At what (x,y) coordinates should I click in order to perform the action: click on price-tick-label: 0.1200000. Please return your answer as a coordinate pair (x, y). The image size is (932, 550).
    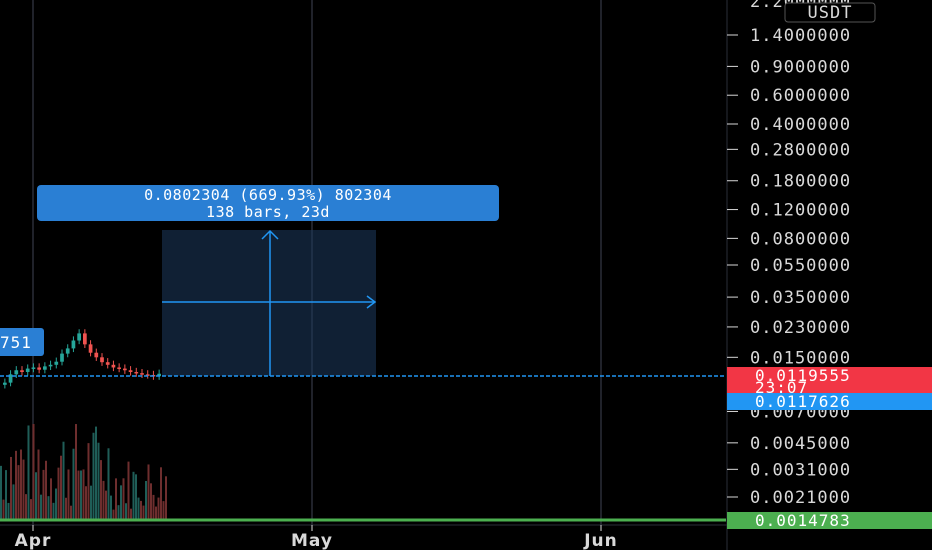
    Looking at the image, I should click on (800, 211).